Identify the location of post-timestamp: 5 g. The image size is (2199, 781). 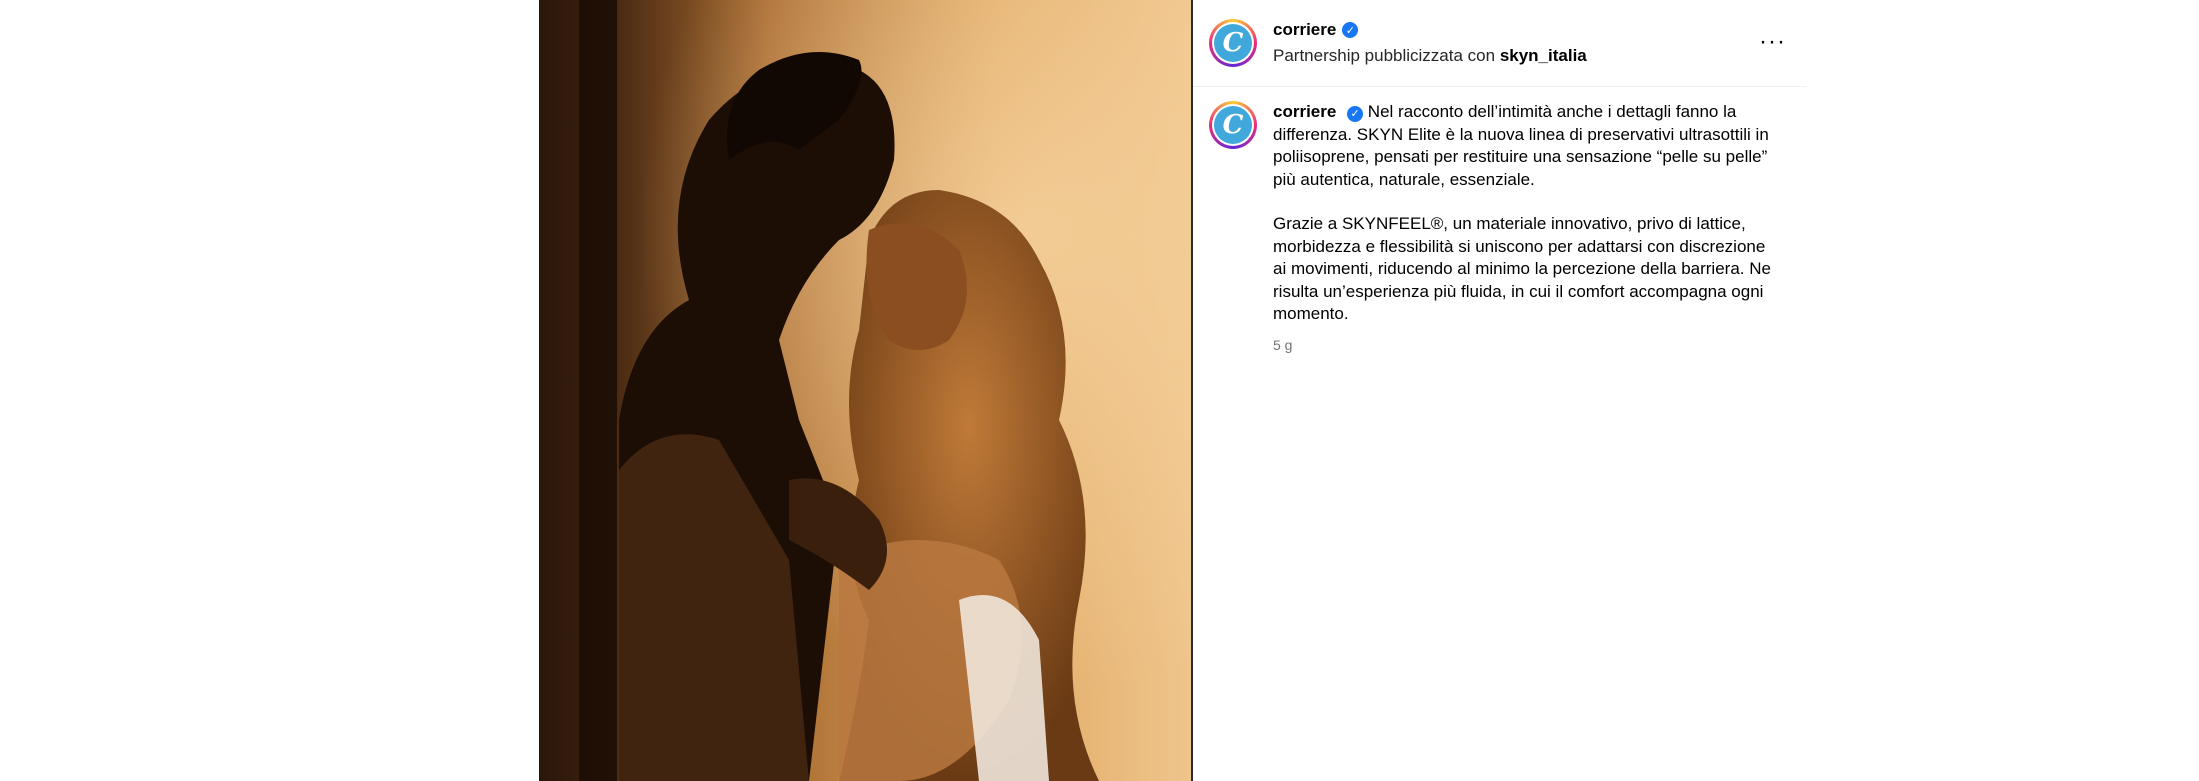
(1526, 345).